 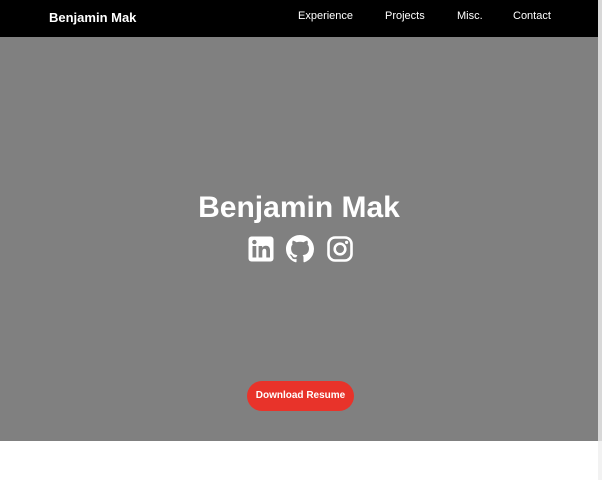 I want to click on scrollbar-track, so click(x=600, y=240).